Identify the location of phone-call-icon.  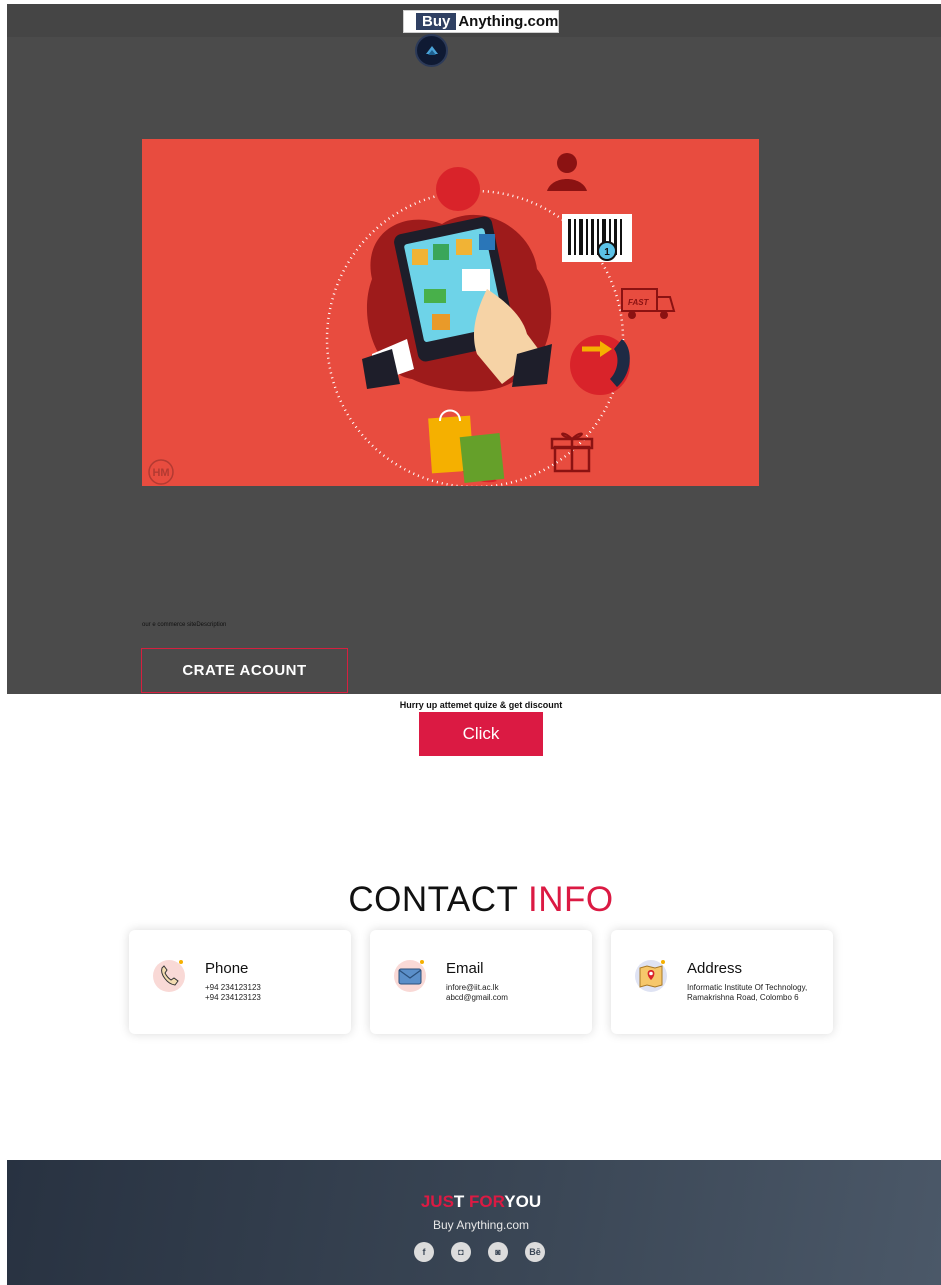
(600, 365).